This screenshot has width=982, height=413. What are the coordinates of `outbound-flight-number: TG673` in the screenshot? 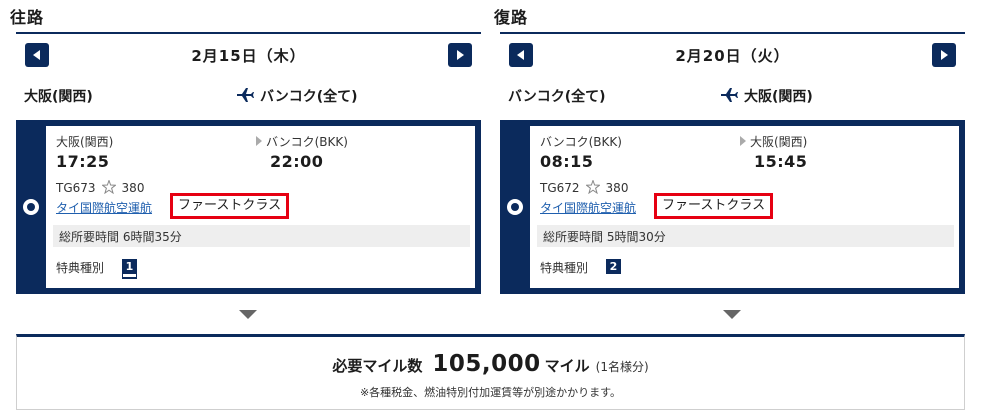 It's located at (76, 188).